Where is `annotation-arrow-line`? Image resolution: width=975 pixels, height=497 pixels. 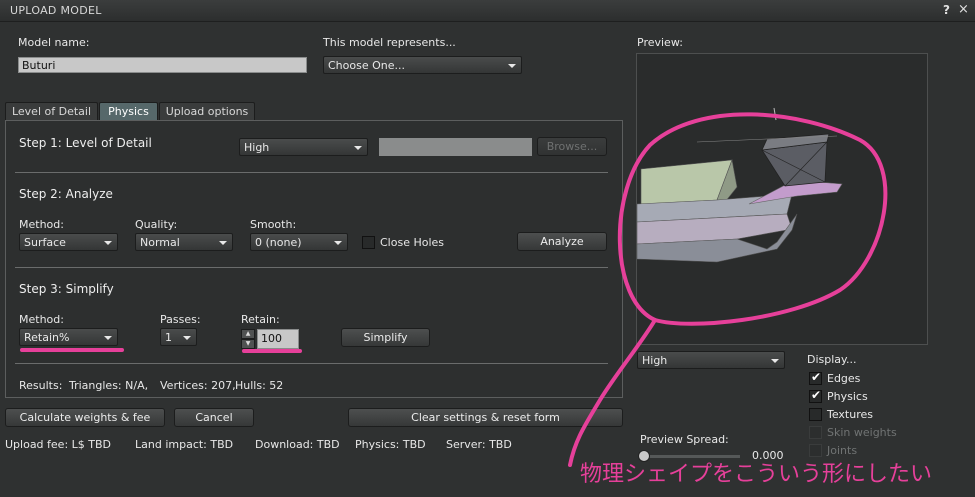 annotation-arrow-line is located at coordinates (612, 392).